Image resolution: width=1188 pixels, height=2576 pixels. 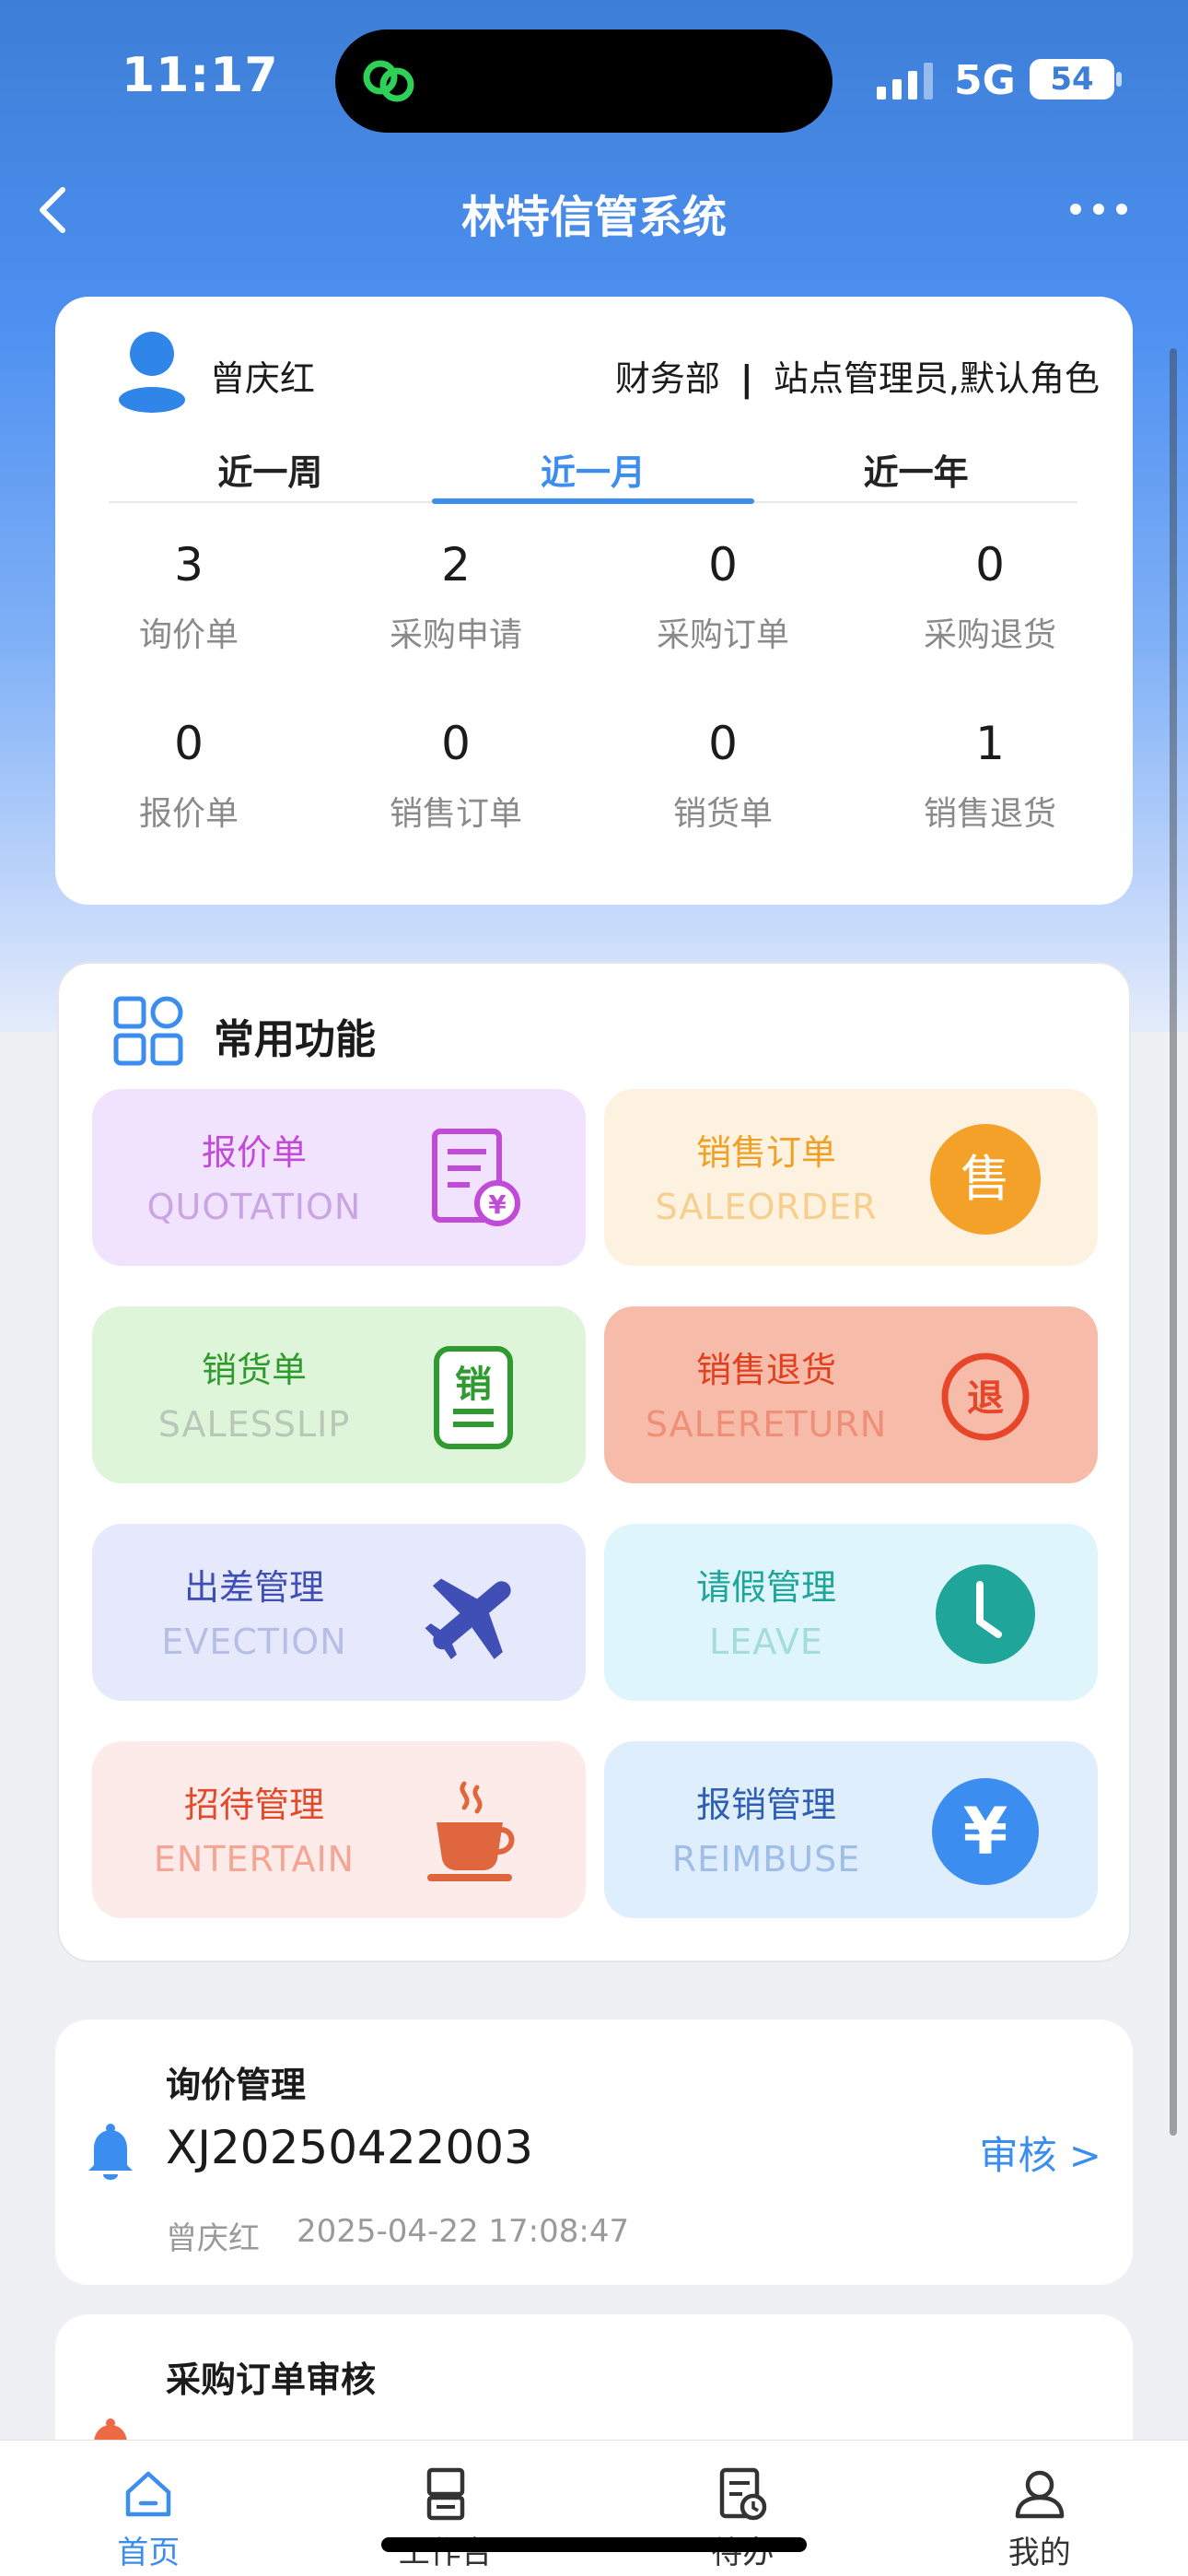 I want to click on user-avatar-icon, so click(x=152, y=372).